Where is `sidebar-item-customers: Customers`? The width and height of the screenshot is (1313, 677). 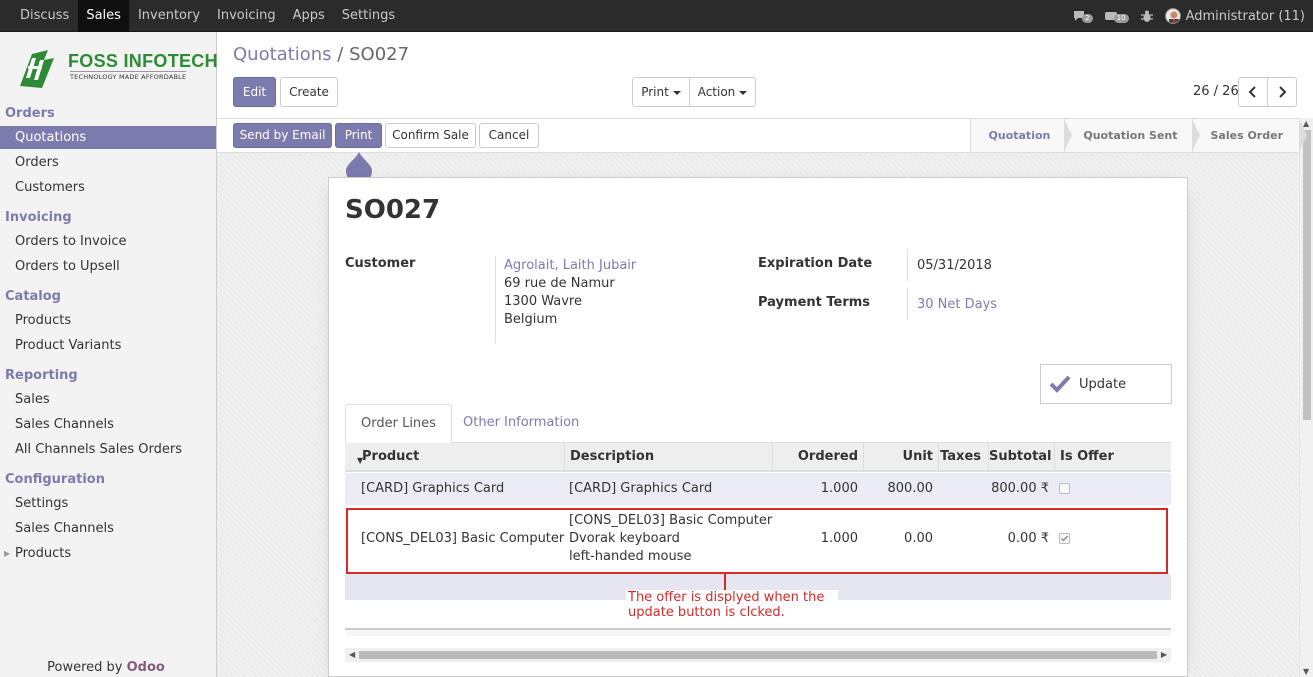
sidebar-item-customers: Customers is located at coordinates (108, 187).